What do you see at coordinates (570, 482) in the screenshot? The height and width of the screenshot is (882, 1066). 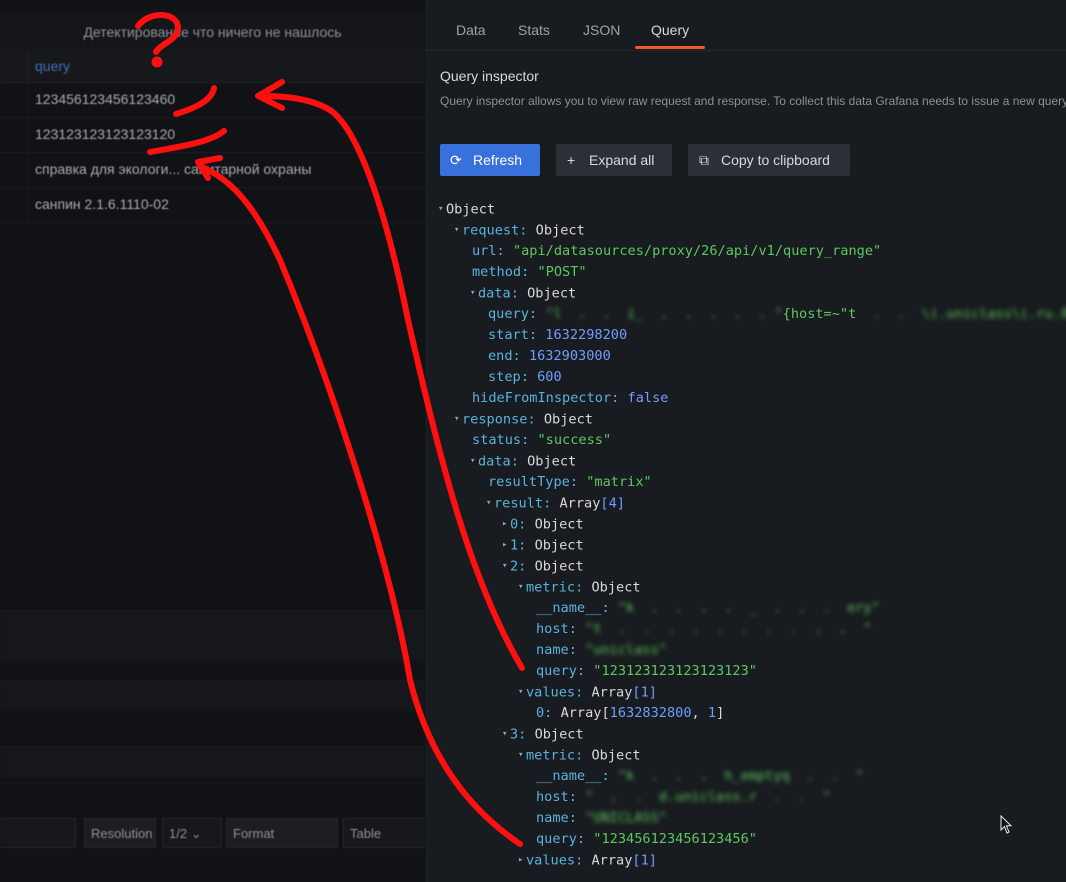 I see `tree-leaf: resultType: "matrix"` at bounding box center [570, 482].